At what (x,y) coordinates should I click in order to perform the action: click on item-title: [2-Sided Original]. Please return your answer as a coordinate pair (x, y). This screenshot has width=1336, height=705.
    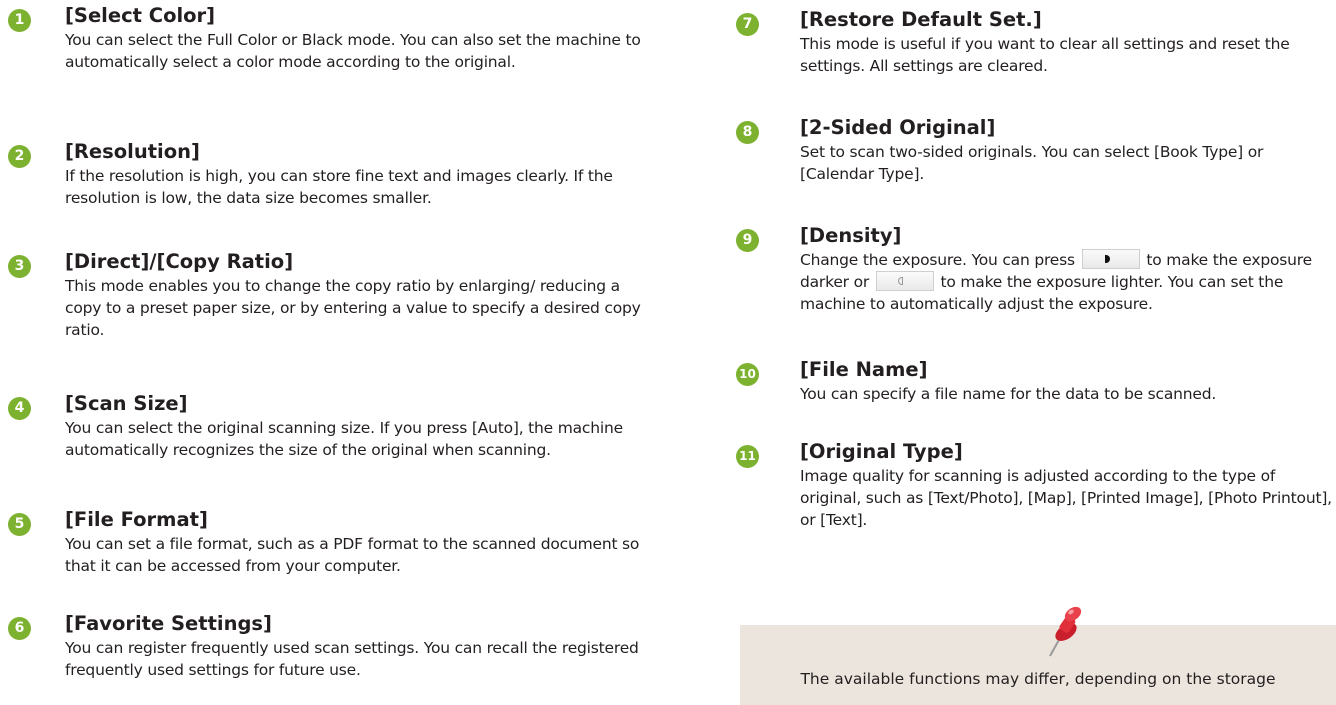
    Looking at the image, I should click on (898, 127).